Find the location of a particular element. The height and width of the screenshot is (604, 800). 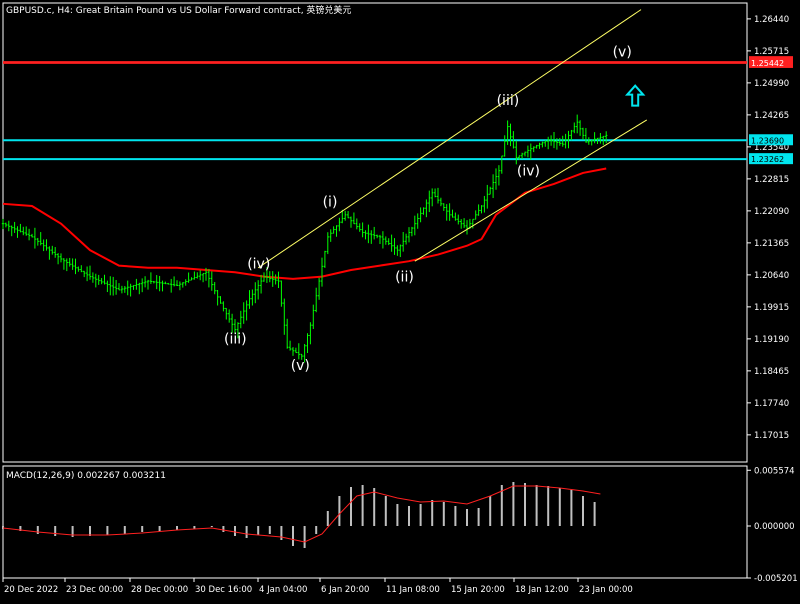

wave-label: (i) is located at coordinates (330, 203).